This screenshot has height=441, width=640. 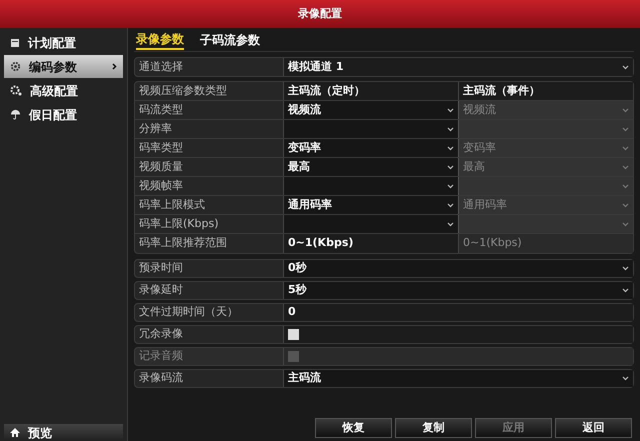 I want to click on field-label: 记录音频, so click(x=161, y=356).